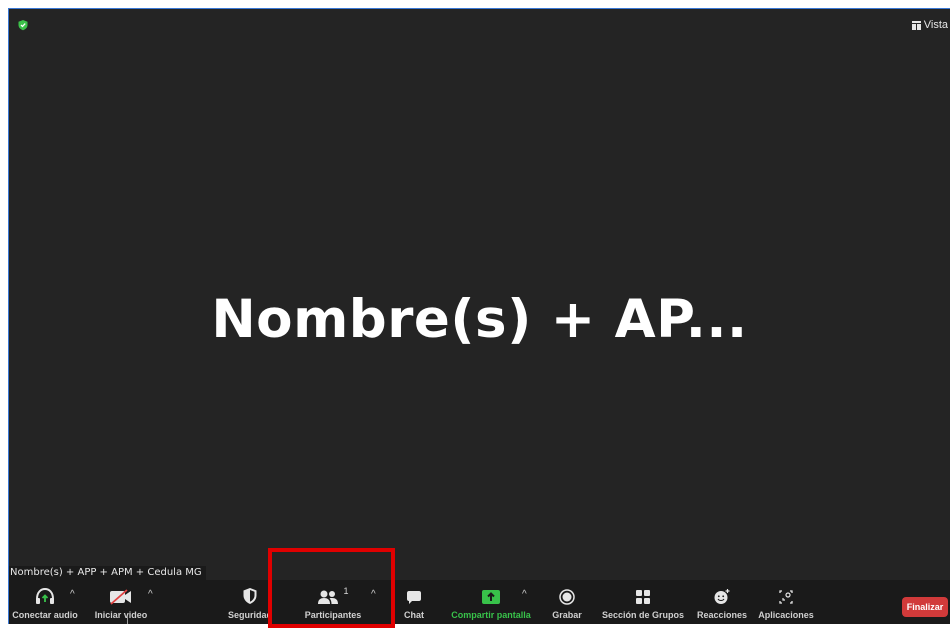  What do you see at coordinates (23, 25) in the screenshot?
I see `encryption-shield-icon` at bounding box center [23, 25].